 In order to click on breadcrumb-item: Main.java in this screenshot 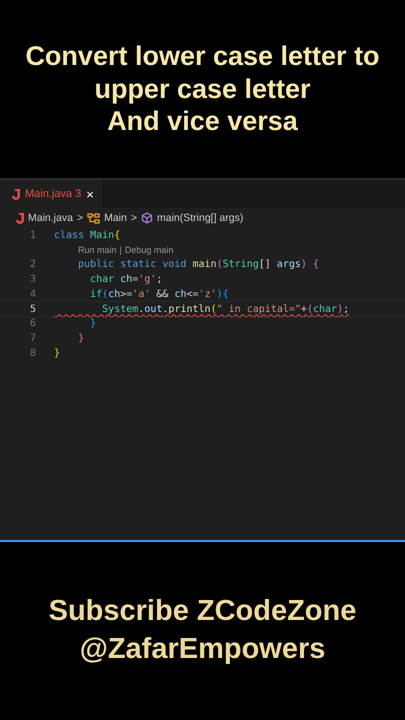, I will do `click(50, 218)`.